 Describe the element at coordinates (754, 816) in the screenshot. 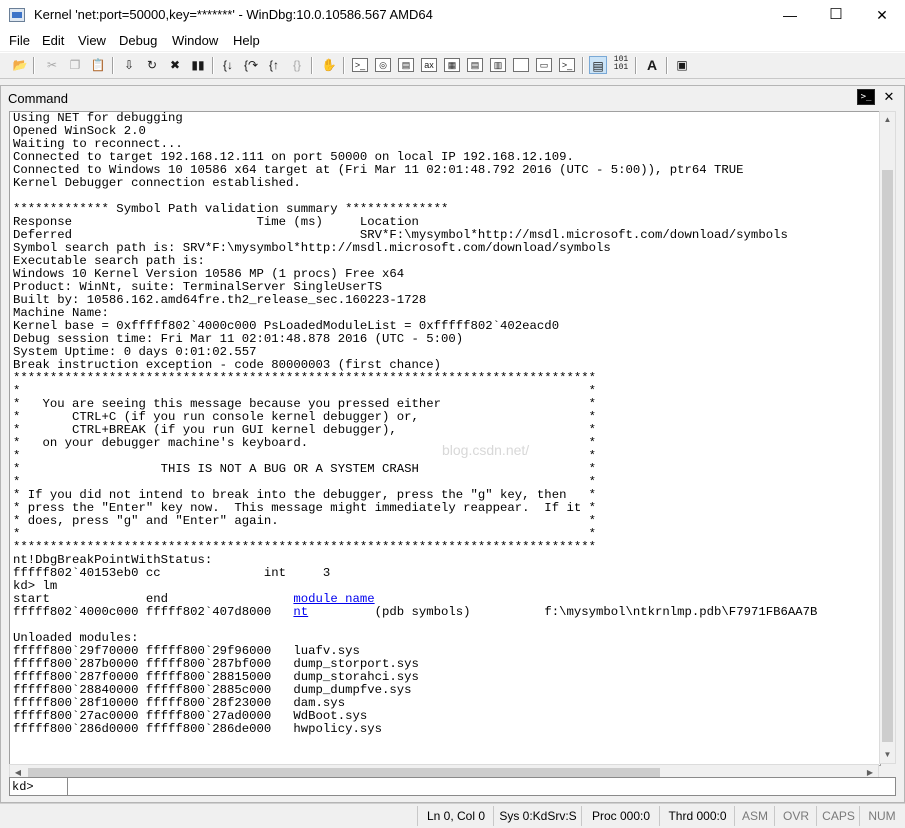

I see `status-asm: ASM` at that location.